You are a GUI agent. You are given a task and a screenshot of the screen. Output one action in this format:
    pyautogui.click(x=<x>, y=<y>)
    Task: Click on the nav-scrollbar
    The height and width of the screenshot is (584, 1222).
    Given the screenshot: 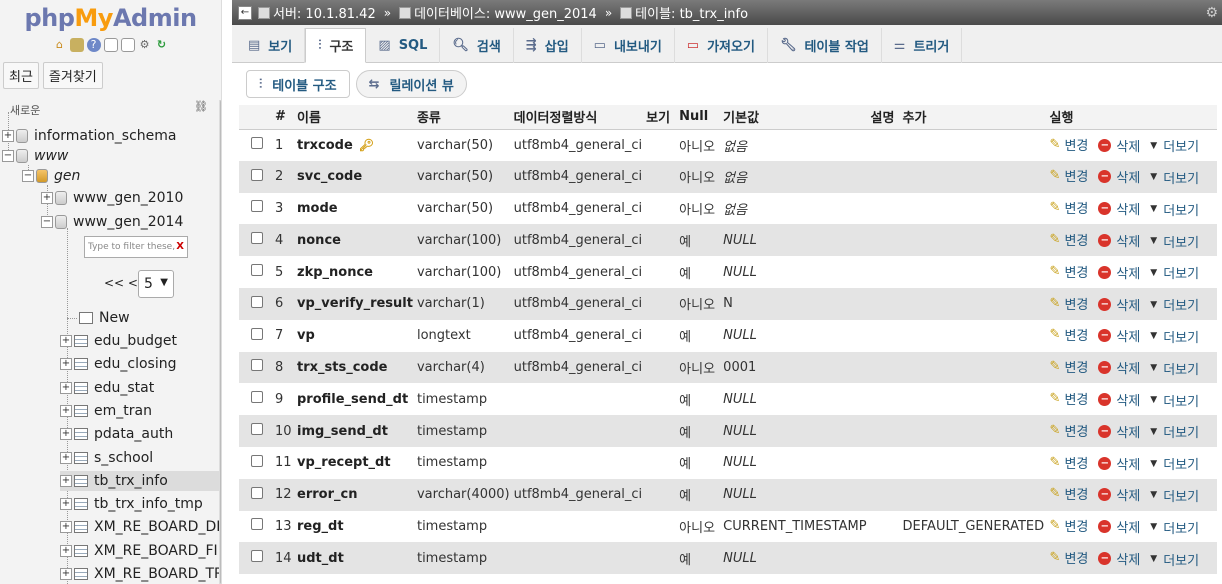 What is the action you would take?
    pyautogui.click(x=220, y=342)
    